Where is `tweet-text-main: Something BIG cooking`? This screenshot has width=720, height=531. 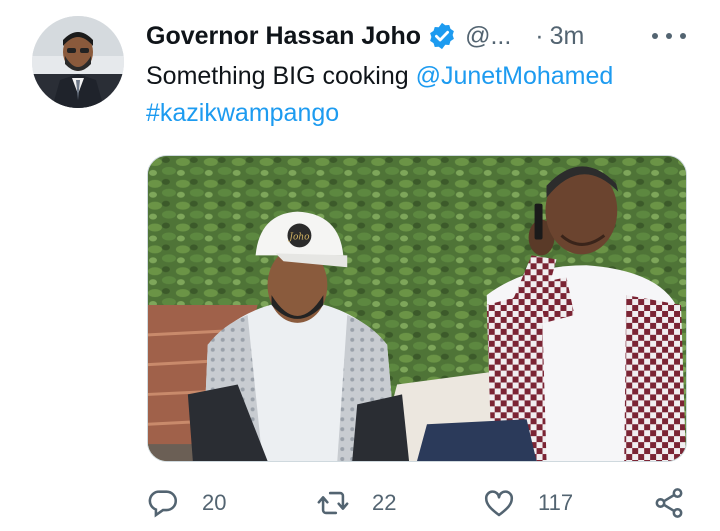
tweet-text-main: Something BIG cooking is located at coordinates (281, 76).